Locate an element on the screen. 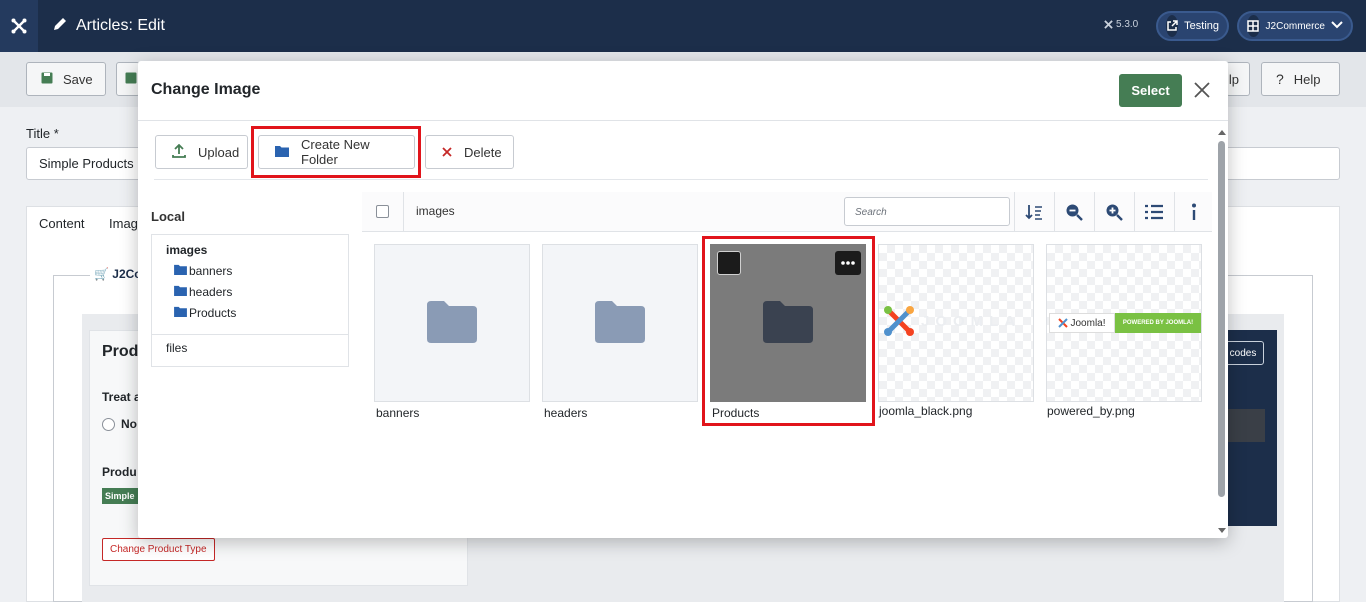 This screenshot has width=1366, height=602. treat-label: Treat a is located at coordinates (121, 397).